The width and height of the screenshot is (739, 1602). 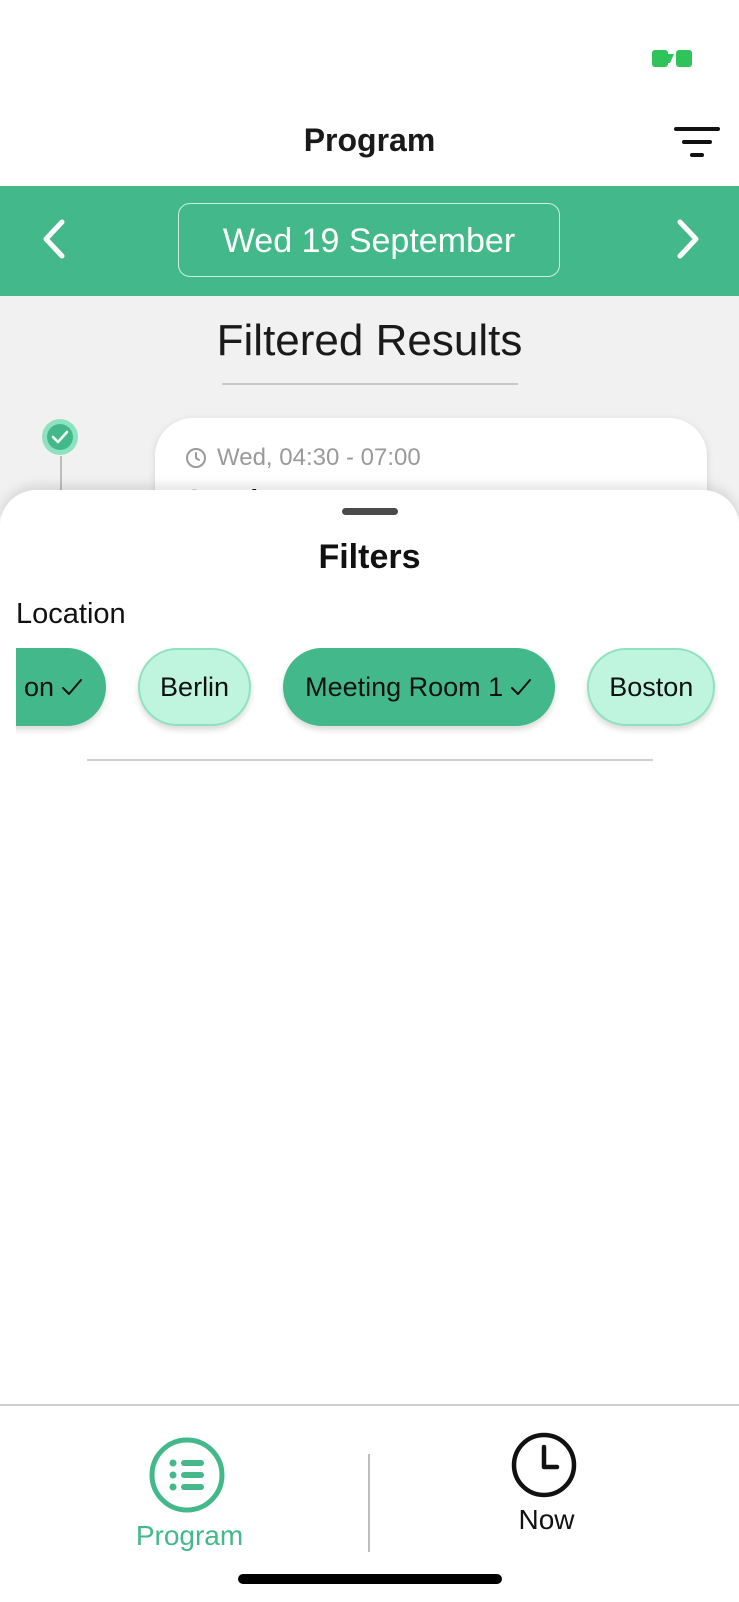 What do you see at coordinates (546, 1519) in the screenshot?
I see `tab-label: Now` at bounding box center [546, 1519].